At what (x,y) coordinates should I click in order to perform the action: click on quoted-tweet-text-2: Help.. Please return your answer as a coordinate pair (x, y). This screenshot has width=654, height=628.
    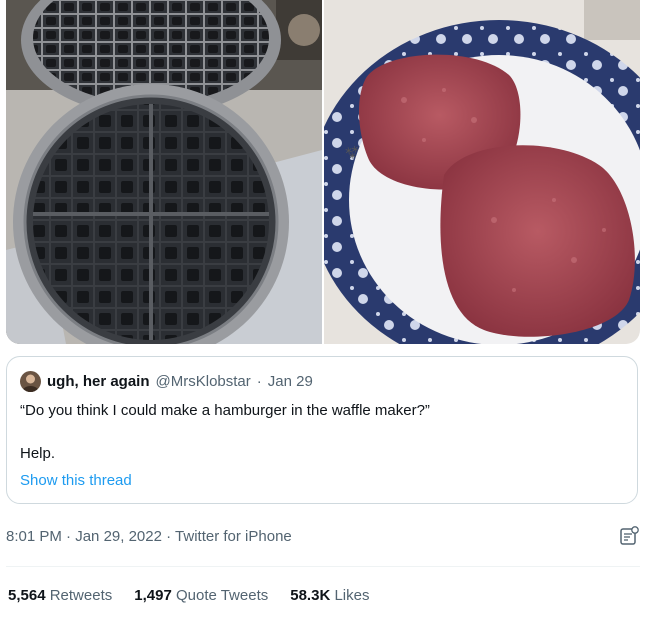
    Looking at the image, I should click on (38, 453).